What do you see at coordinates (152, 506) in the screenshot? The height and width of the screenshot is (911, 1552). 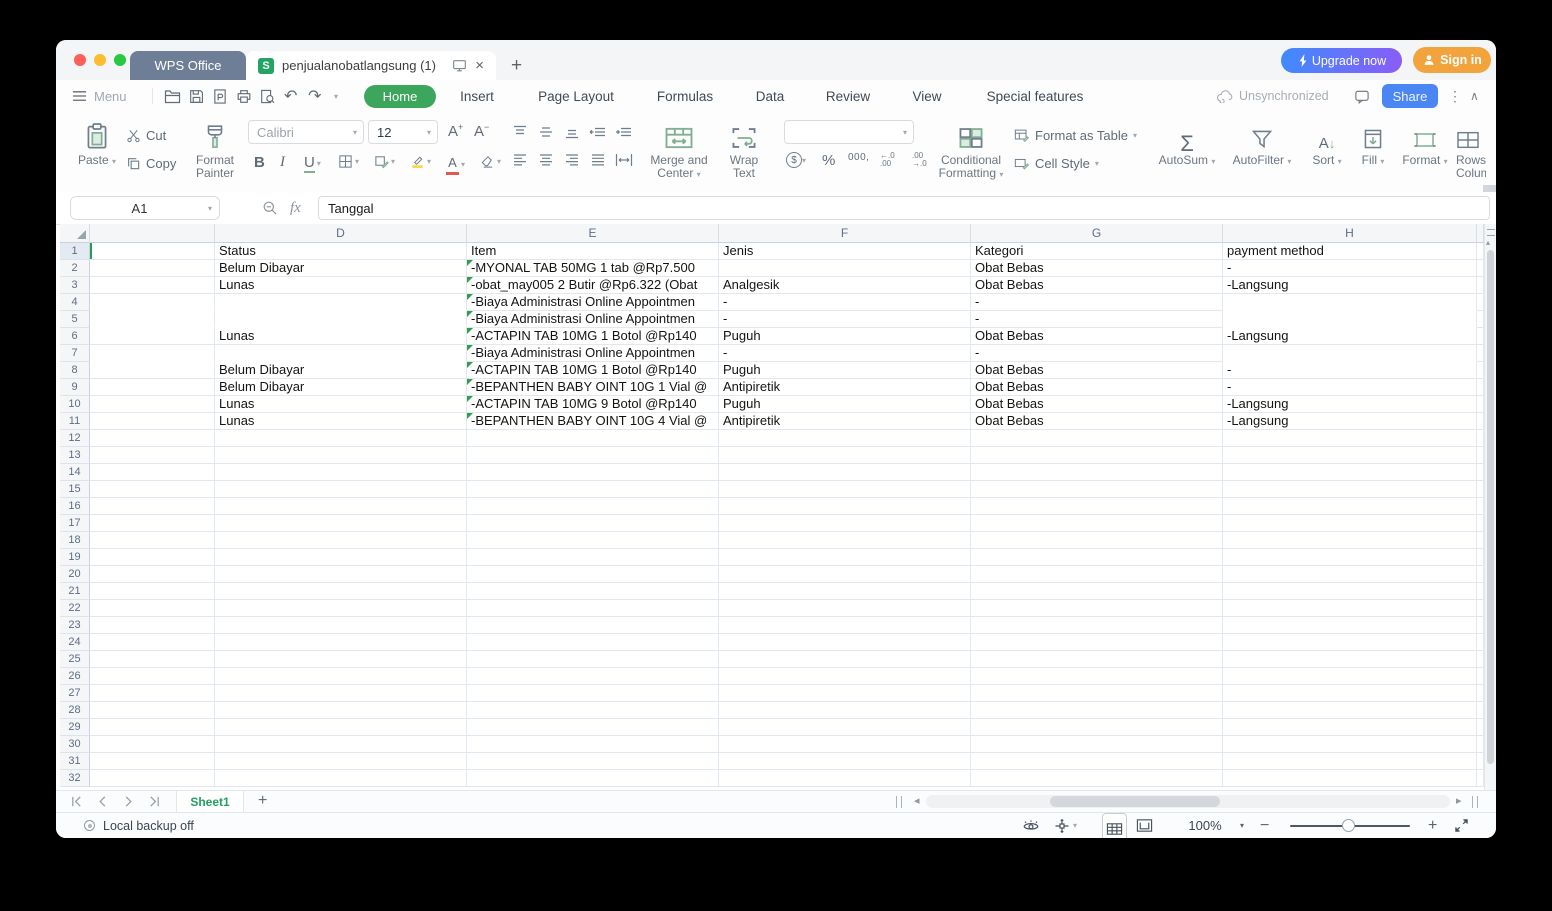 I see `cell-c16` at bounding box center [152, 506].